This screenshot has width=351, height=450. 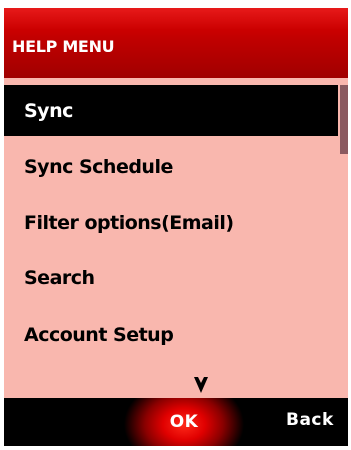 I want to click on ok-softkey: OK, so click(x=184, y=422).